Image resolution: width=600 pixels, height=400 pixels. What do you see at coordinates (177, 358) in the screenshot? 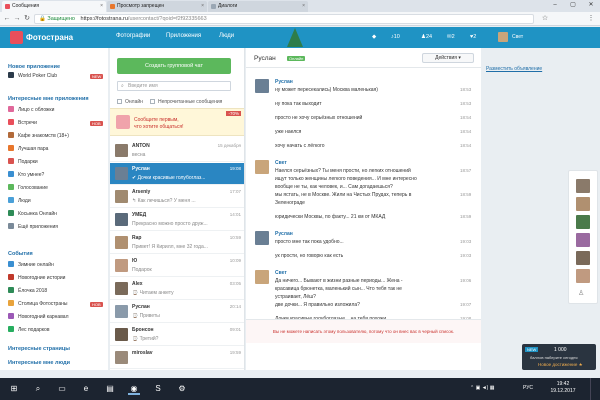
I see `conversation-item: miroslav 19:59` at bounding box center [177, 358].